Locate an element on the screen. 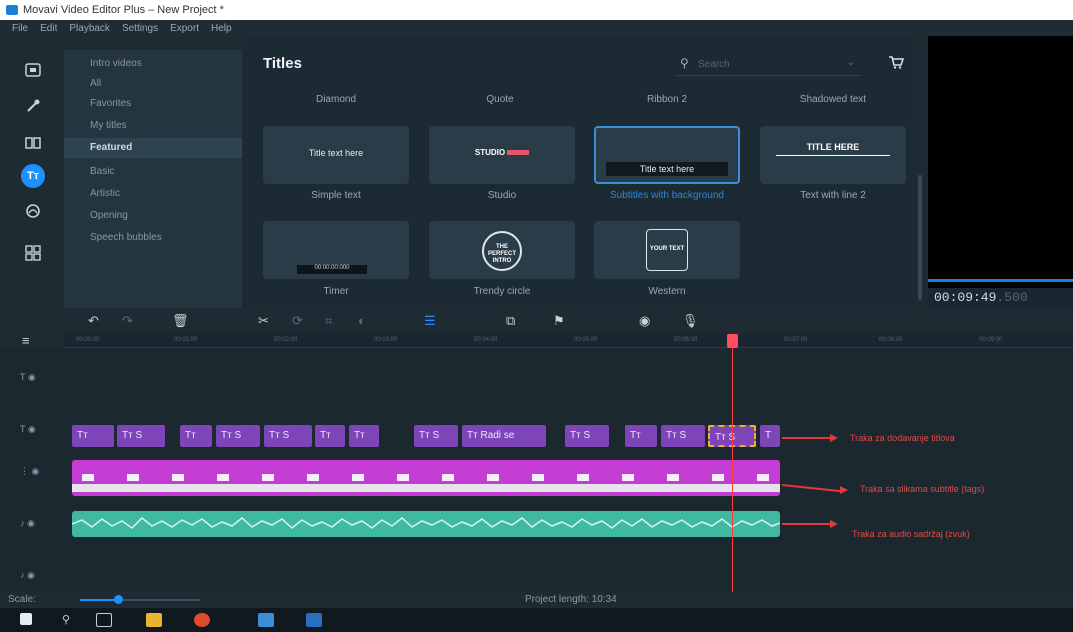 Image resolution: width=1073 pixels, height=632 pixels. card-thumb-text: 00:00:00:000 is located at coordinates (332, 269).